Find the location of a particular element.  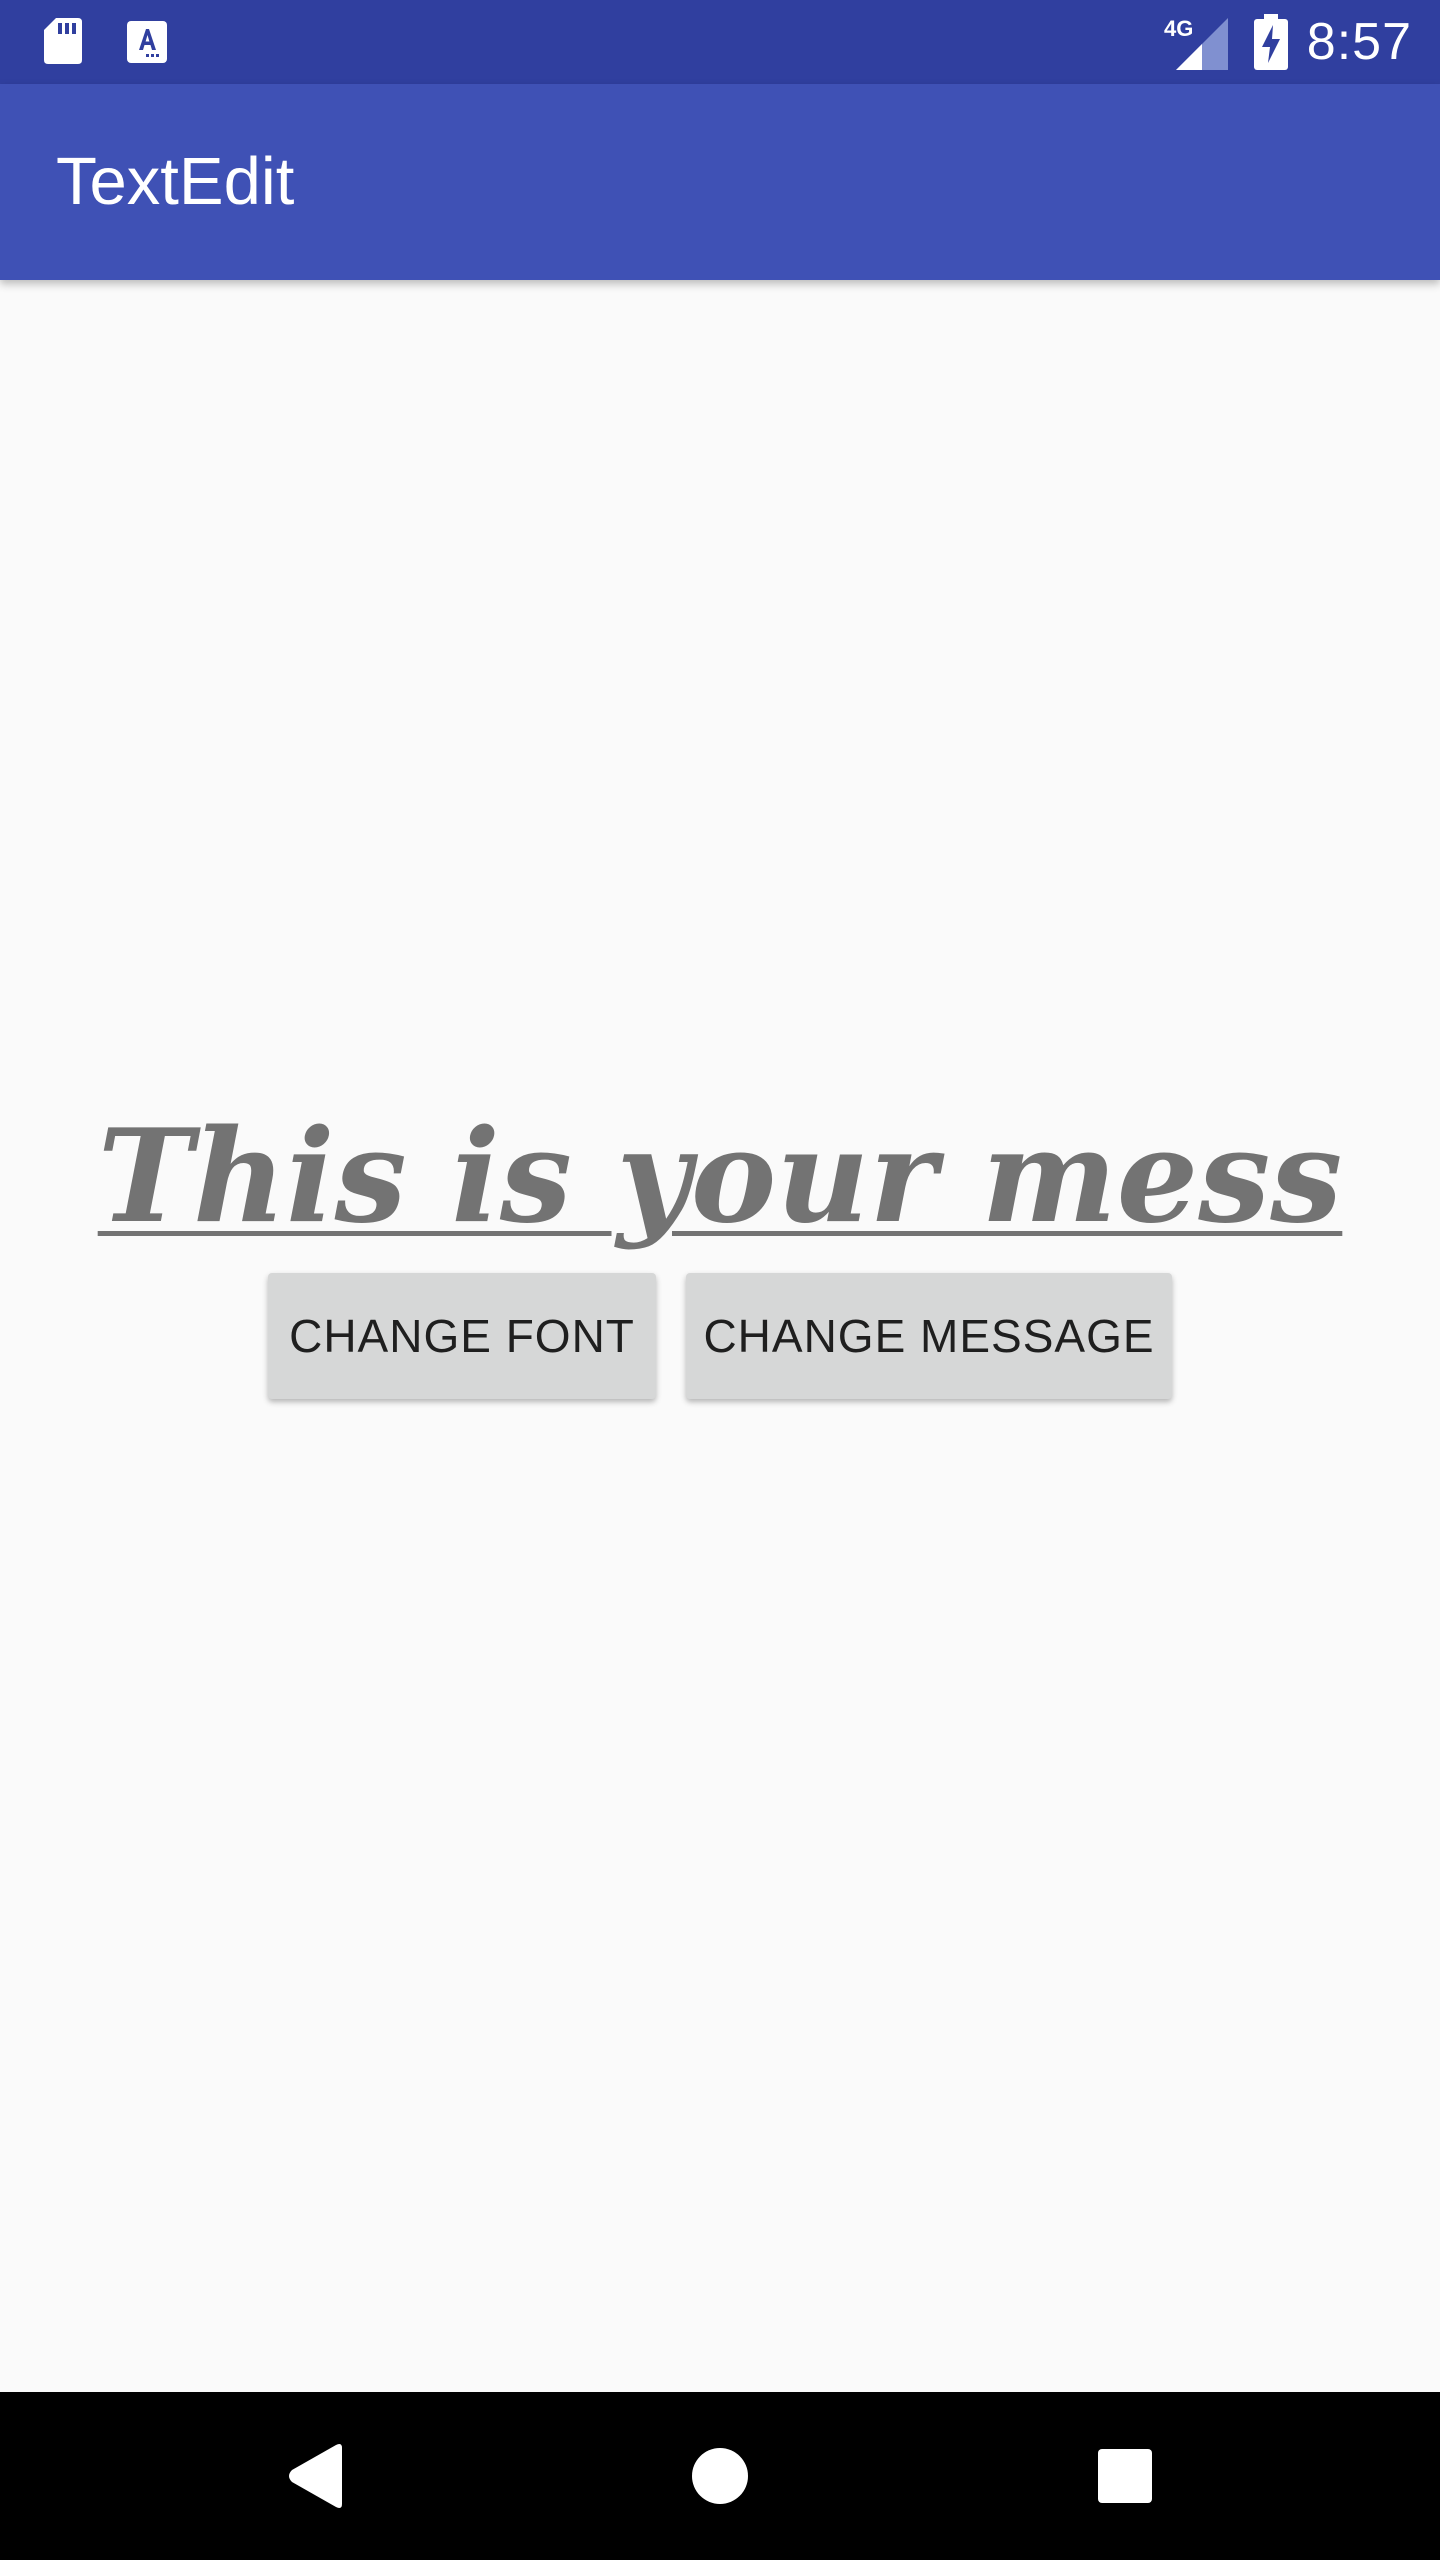

keyboard-a-icon is located at coordinates (147, 42).